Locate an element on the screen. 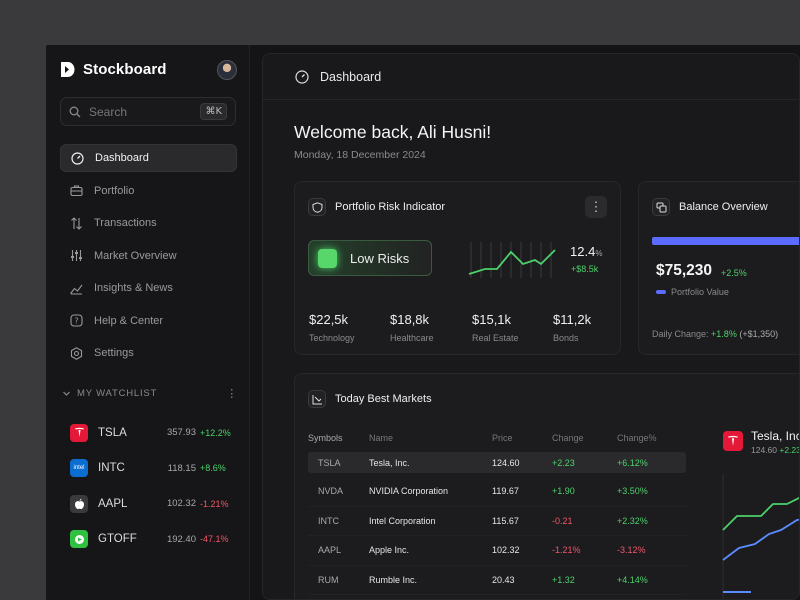  search-icon is located at coordinates (75, 111).